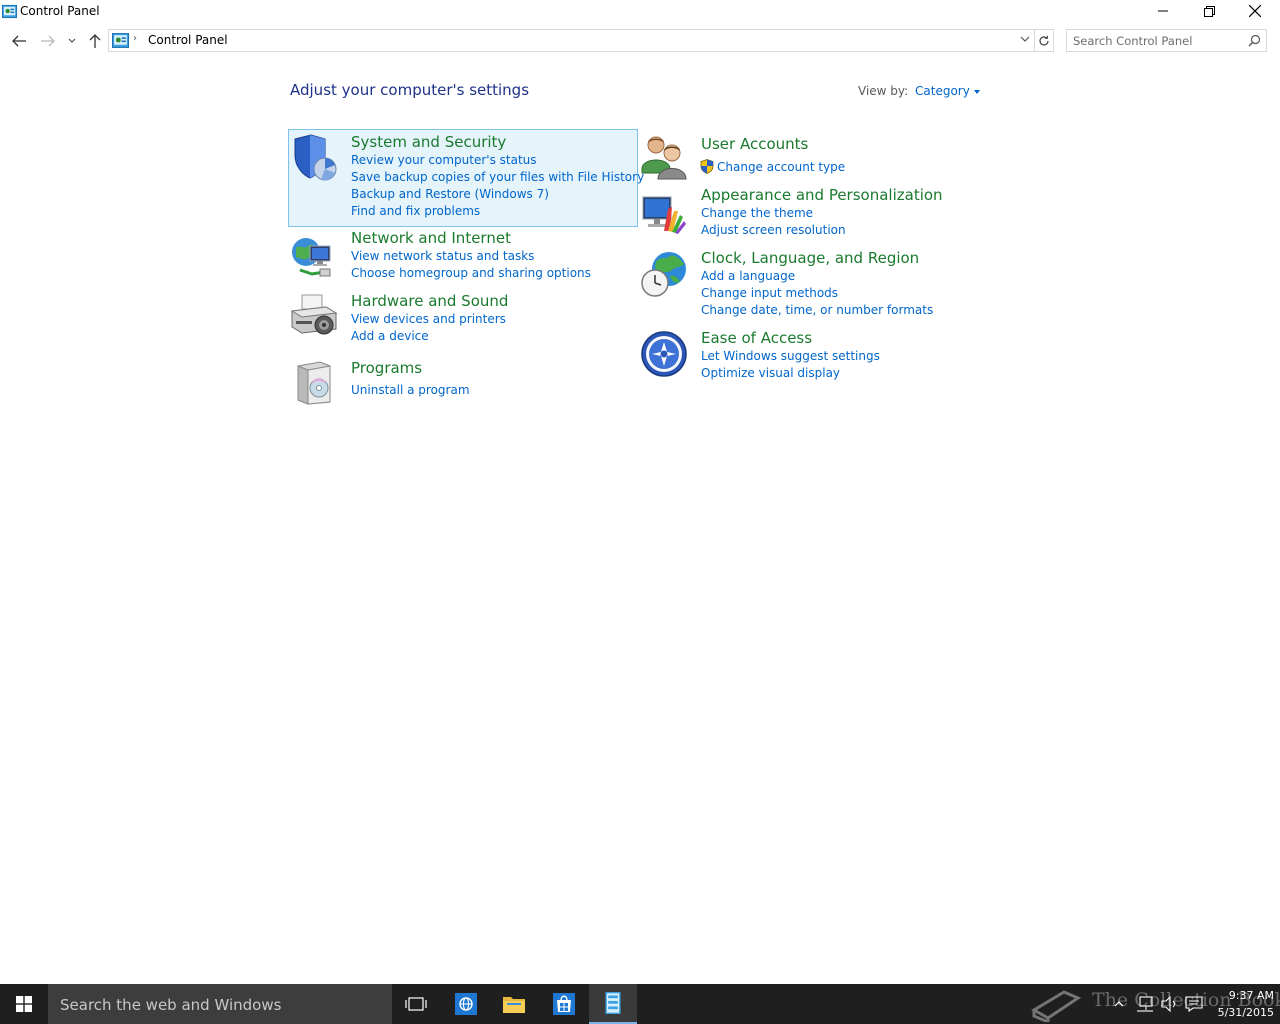 The height and width of the screenshot is (1024, 1280). What do you see at coordinates (444, 160) in the screenshot?
I see `link-review-computer-status: Review your computer's status` at bounding box center [444, 160].